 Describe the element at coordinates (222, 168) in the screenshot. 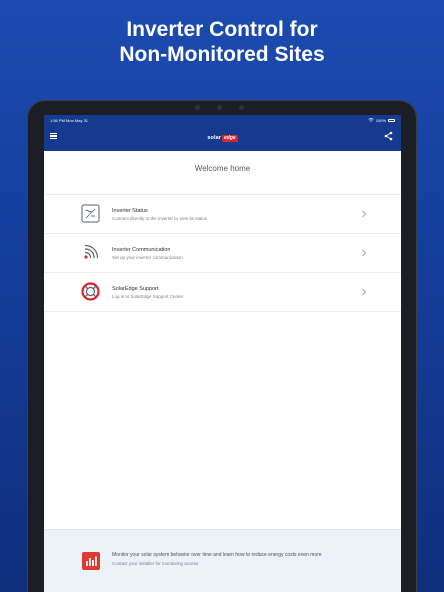

I see `welcome-heading: Welcome home` at that location.